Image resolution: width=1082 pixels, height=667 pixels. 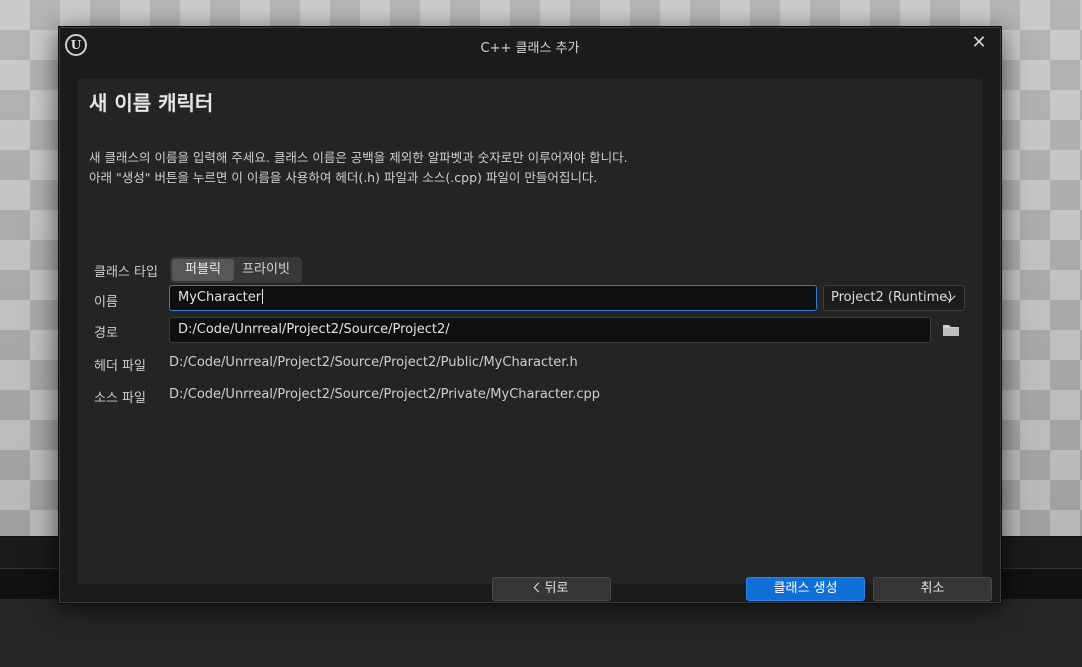 I want to click on chevron-left-icon, so click(x=538, y=587).